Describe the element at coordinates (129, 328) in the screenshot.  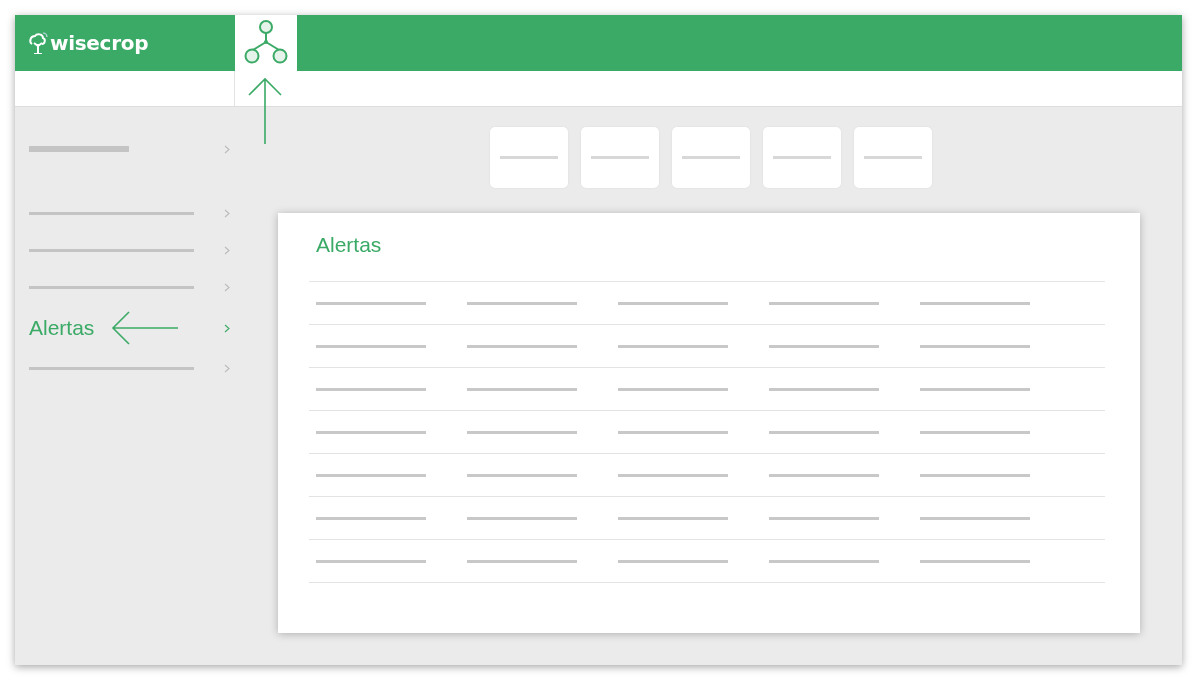
I see `sidebar-item: Alertas` at that location.